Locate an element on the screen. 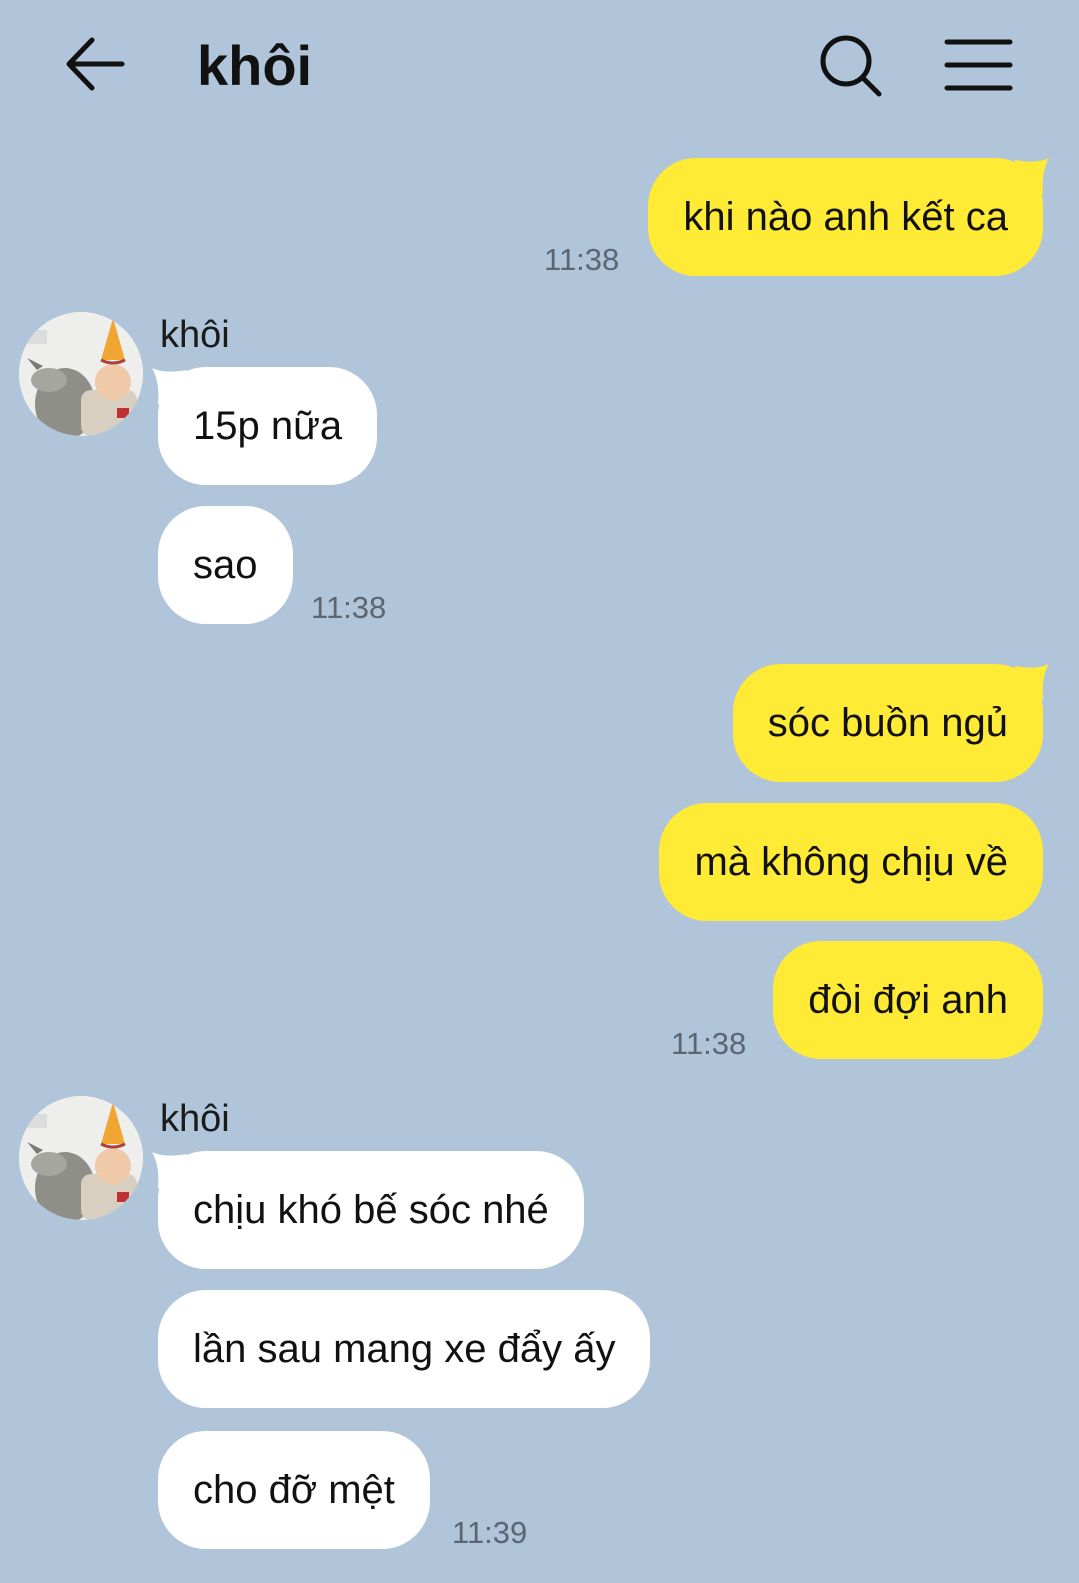 The height and width of the screenshot is (1583, 1079). message-text: sóc buồn ngủ is located at coordinates (887, 723).